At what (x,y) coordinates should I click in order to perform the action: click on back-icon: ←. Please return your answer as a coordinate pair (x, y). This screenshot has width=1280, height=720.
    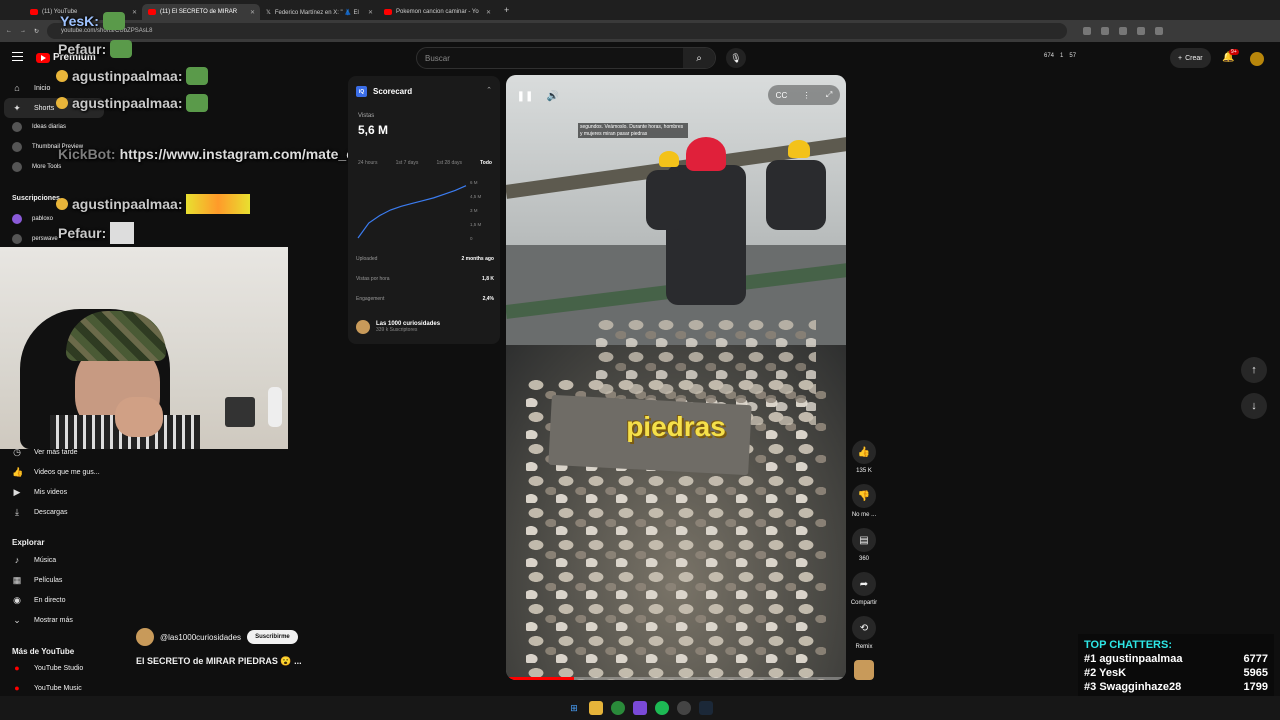
    Looking at the image, I should click on (9, 31).